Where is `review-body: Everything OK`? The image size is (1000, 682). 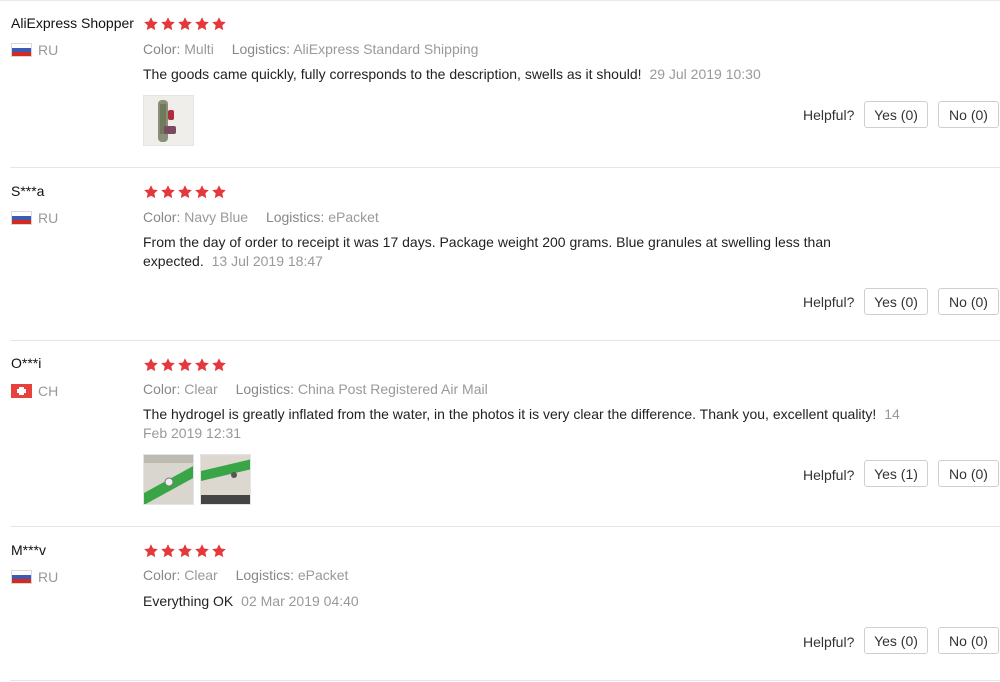
review-body: Everything OK is located at coordinates (188, 601).